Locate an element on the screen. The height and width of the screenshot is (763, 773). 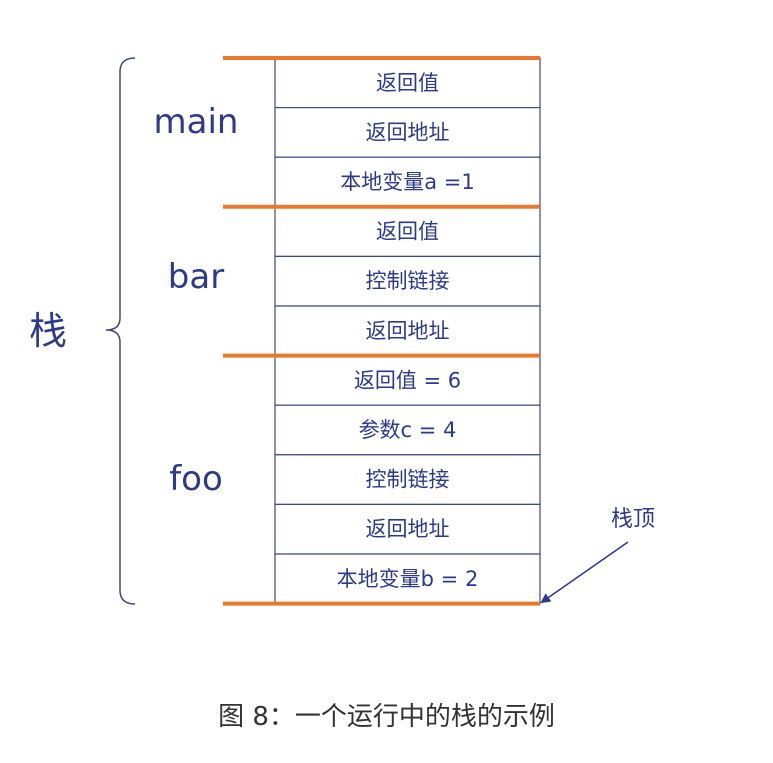
stack-cell-text: 本地变量a =1 is located at coordinates (407, 182).